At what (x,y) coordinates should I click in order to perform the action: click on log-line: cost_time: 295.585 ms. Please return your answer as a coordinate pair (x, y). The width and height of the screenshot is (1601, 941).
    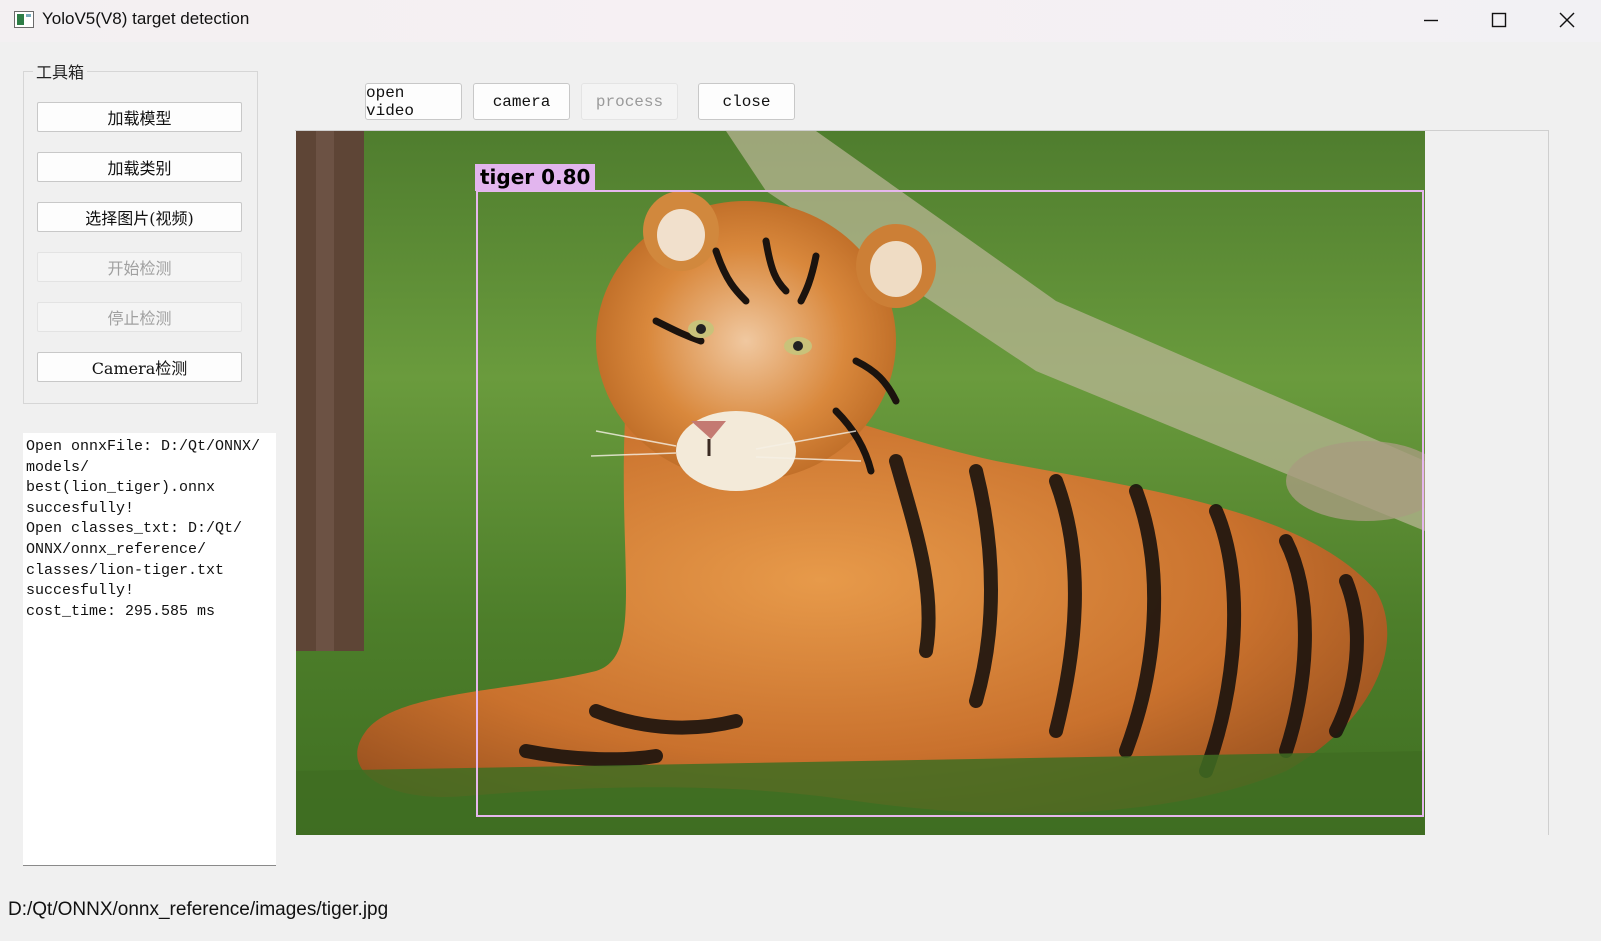
    Looking at the image, I should click on (121, 611).